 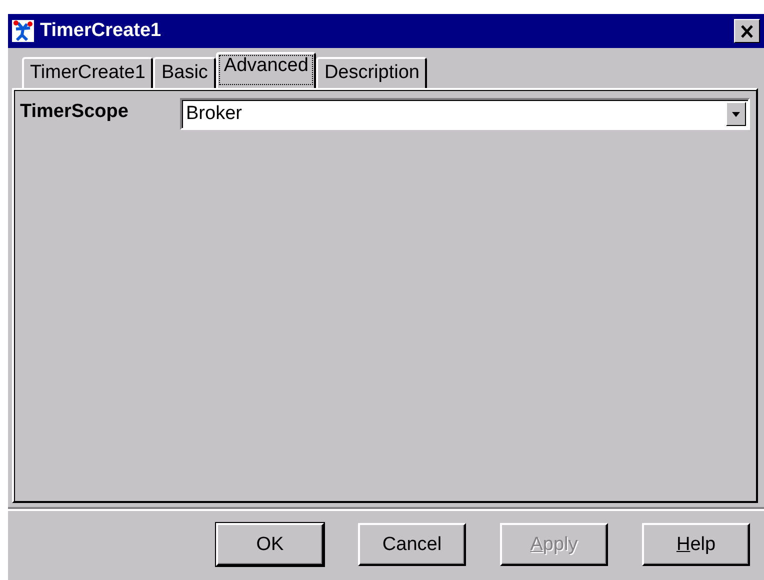 I want to click on app-icon, so click(x=23, y=31).